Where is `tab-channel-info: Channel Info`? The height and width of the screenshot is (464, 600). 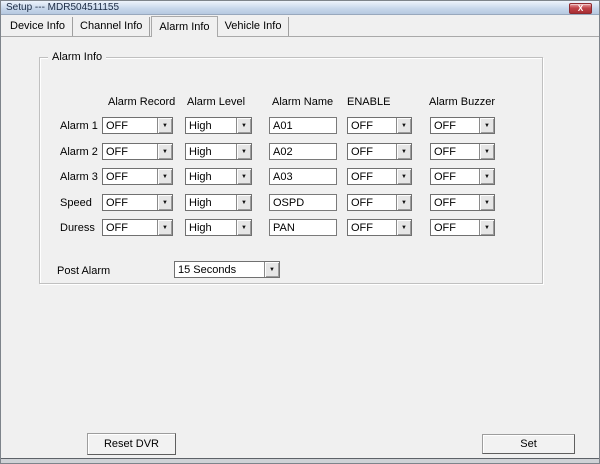 tab-channel-info: Channel Info is located at coordinates (112, 26).